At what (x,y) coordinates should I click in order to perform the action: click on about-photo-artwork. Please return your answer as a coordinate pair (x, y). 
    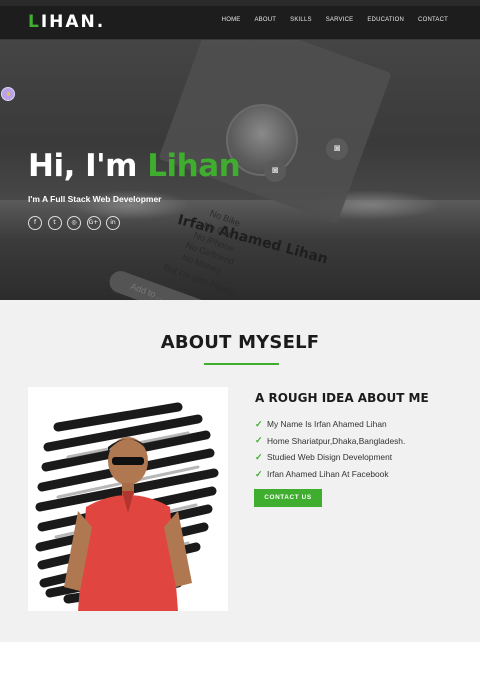
    Looking at the image, I should click on (127, 506).